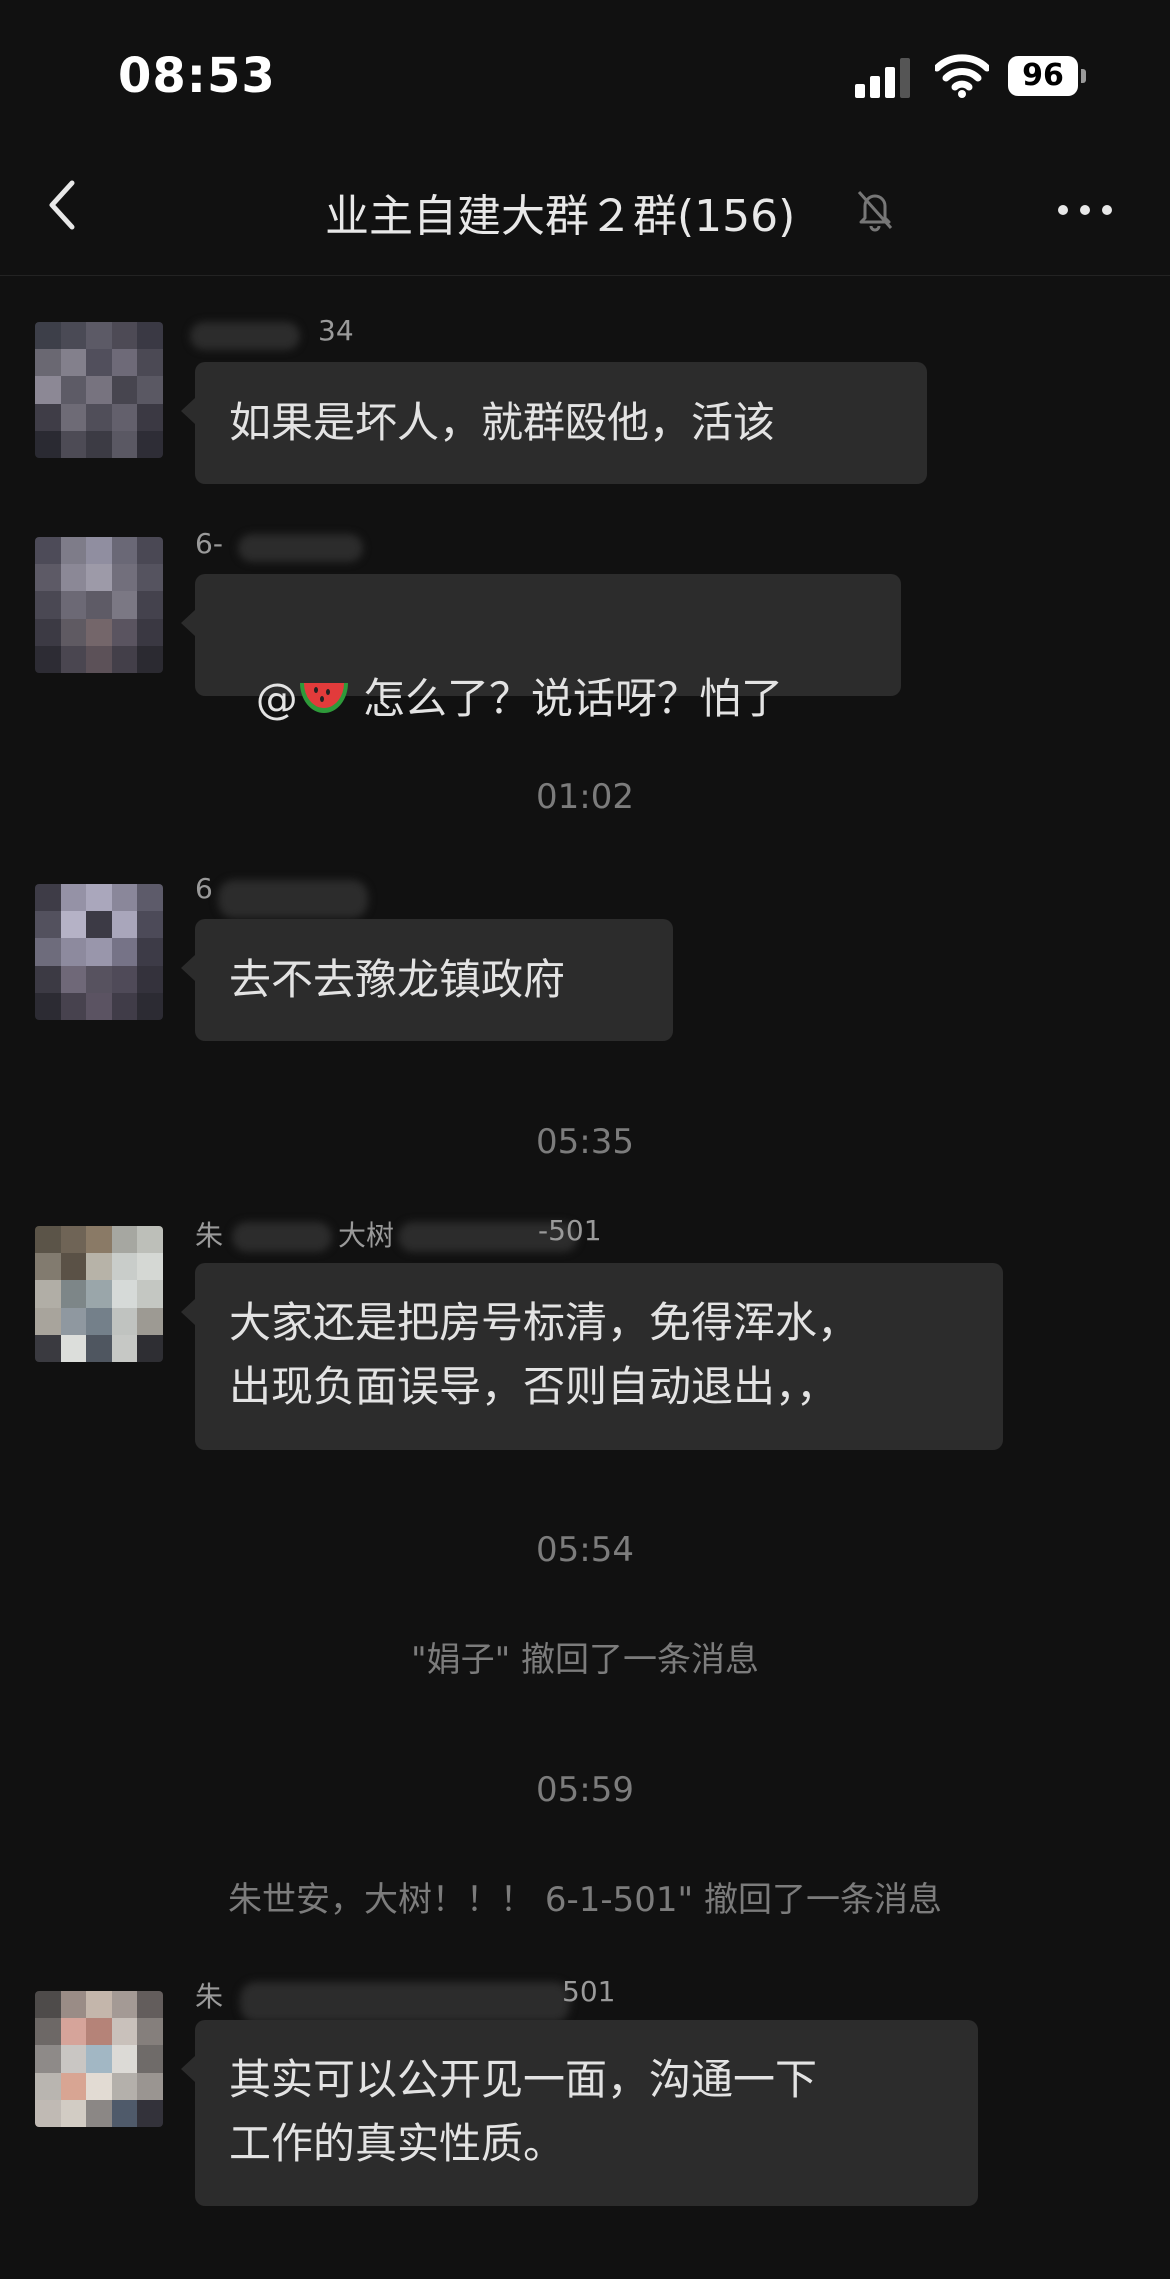 The image size is (1170, 2279). Describe the element at coordinates (875, 211) in the screenshot. I see `mute-bell-icon` at that location.